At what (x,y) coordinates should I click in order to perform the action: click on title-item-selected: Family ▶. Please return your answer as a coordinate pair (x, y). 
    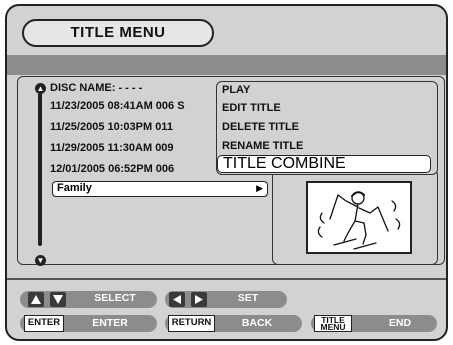
    Looking at the image, I should click on (160, 189).